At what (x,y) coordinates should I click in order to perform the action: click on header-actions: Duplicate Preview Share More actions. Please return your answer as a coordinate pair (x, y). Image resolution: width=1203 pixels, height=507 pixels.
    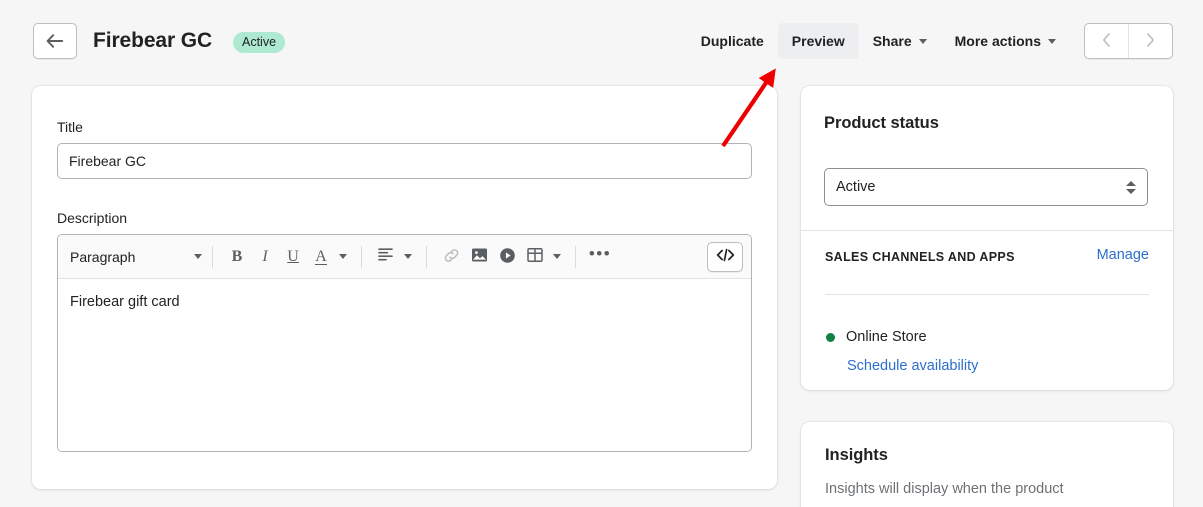
    Looking at the image, I should click on (930, 41).